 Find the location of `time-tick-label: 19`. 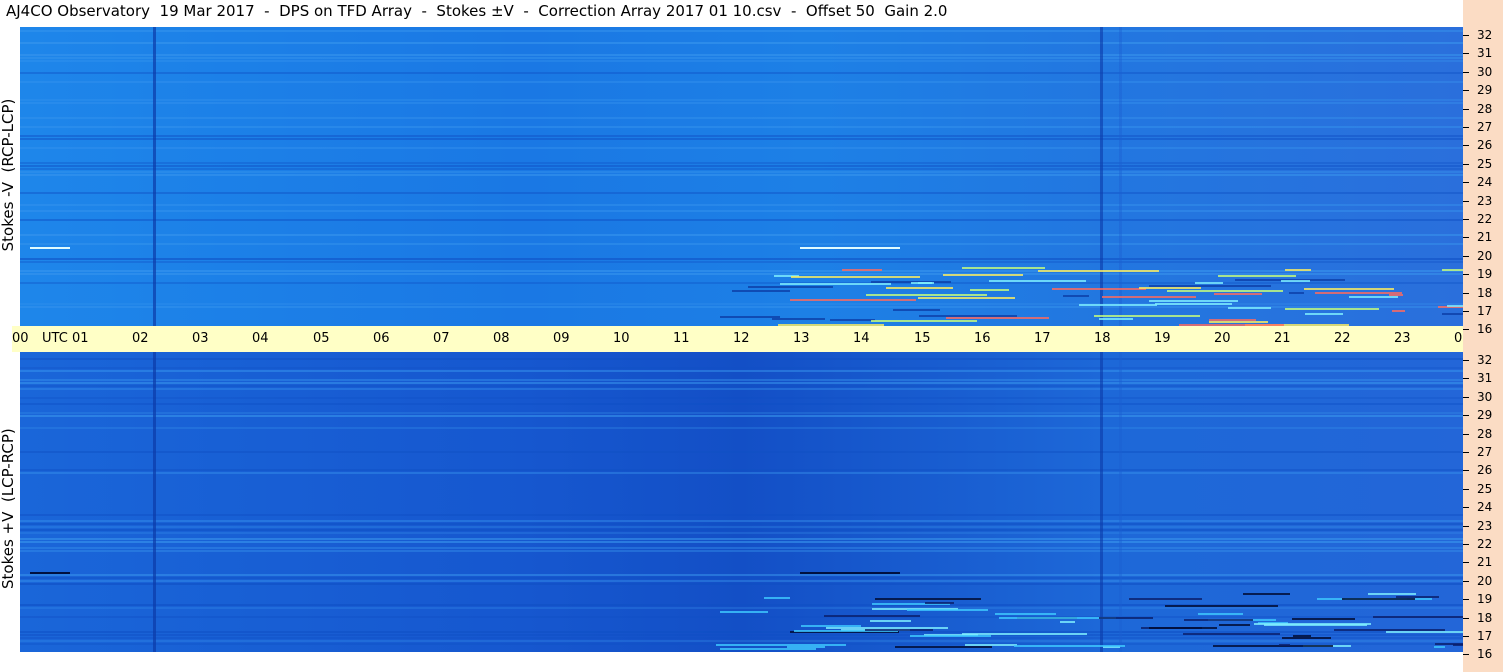

time-tick-label: 19 is located at coordinates (1162, 338).